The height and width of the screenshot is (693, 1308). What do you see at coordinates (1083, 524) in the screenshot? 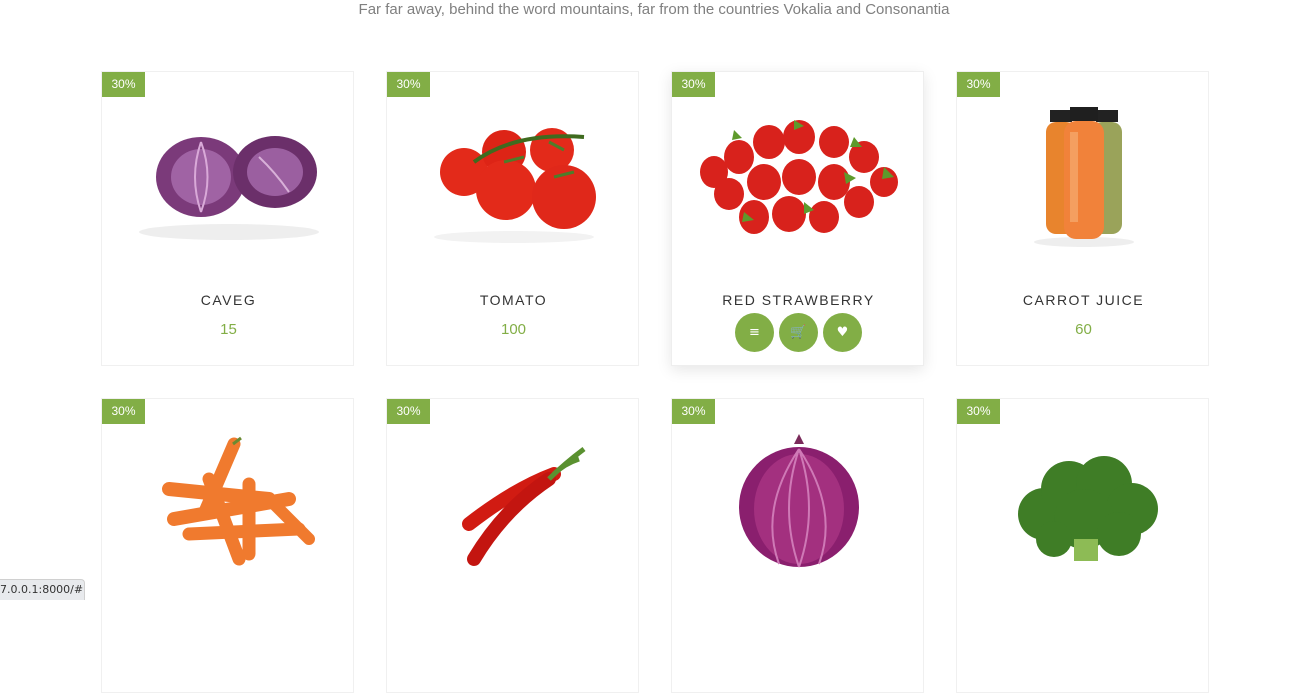
I see `product-image-broccoli` at bounding box center [1083, 524].